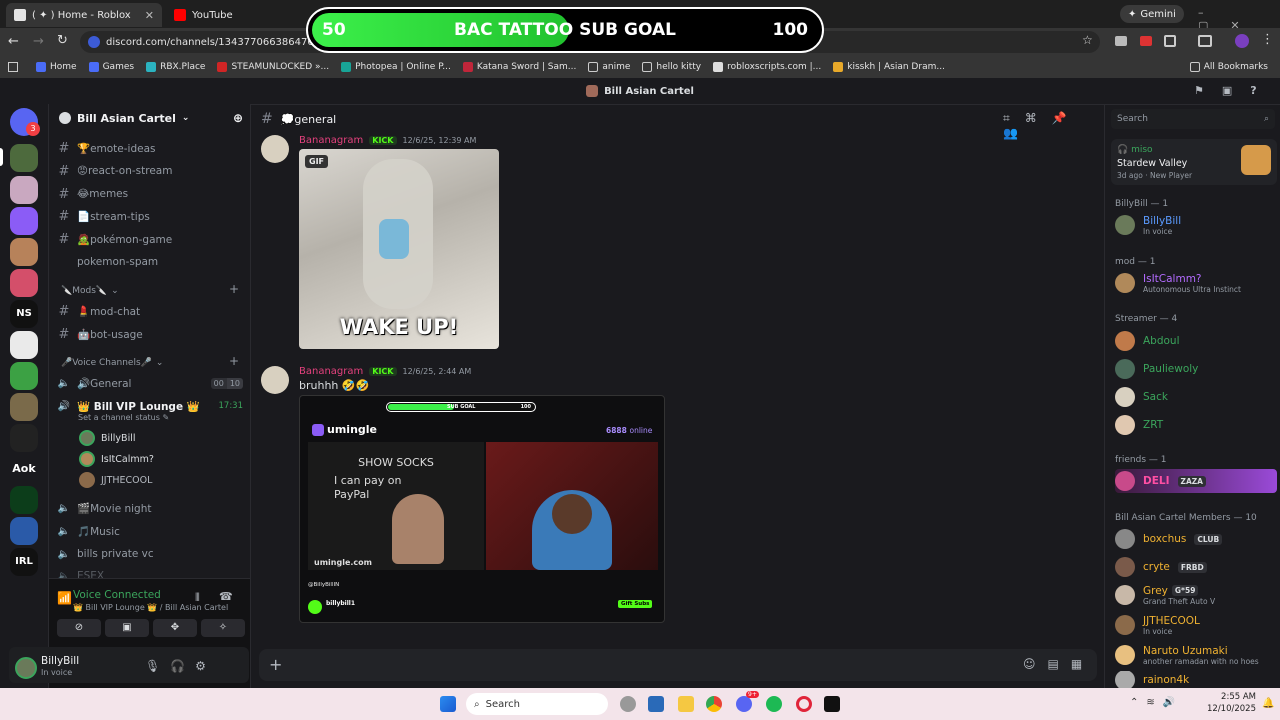 The image size is (1280, 720). Describe the element at coordinates (1196, 283) in the screenshot. I see `member-row: IsItCalmm? Autonomous Ultra Instinct` at that location.